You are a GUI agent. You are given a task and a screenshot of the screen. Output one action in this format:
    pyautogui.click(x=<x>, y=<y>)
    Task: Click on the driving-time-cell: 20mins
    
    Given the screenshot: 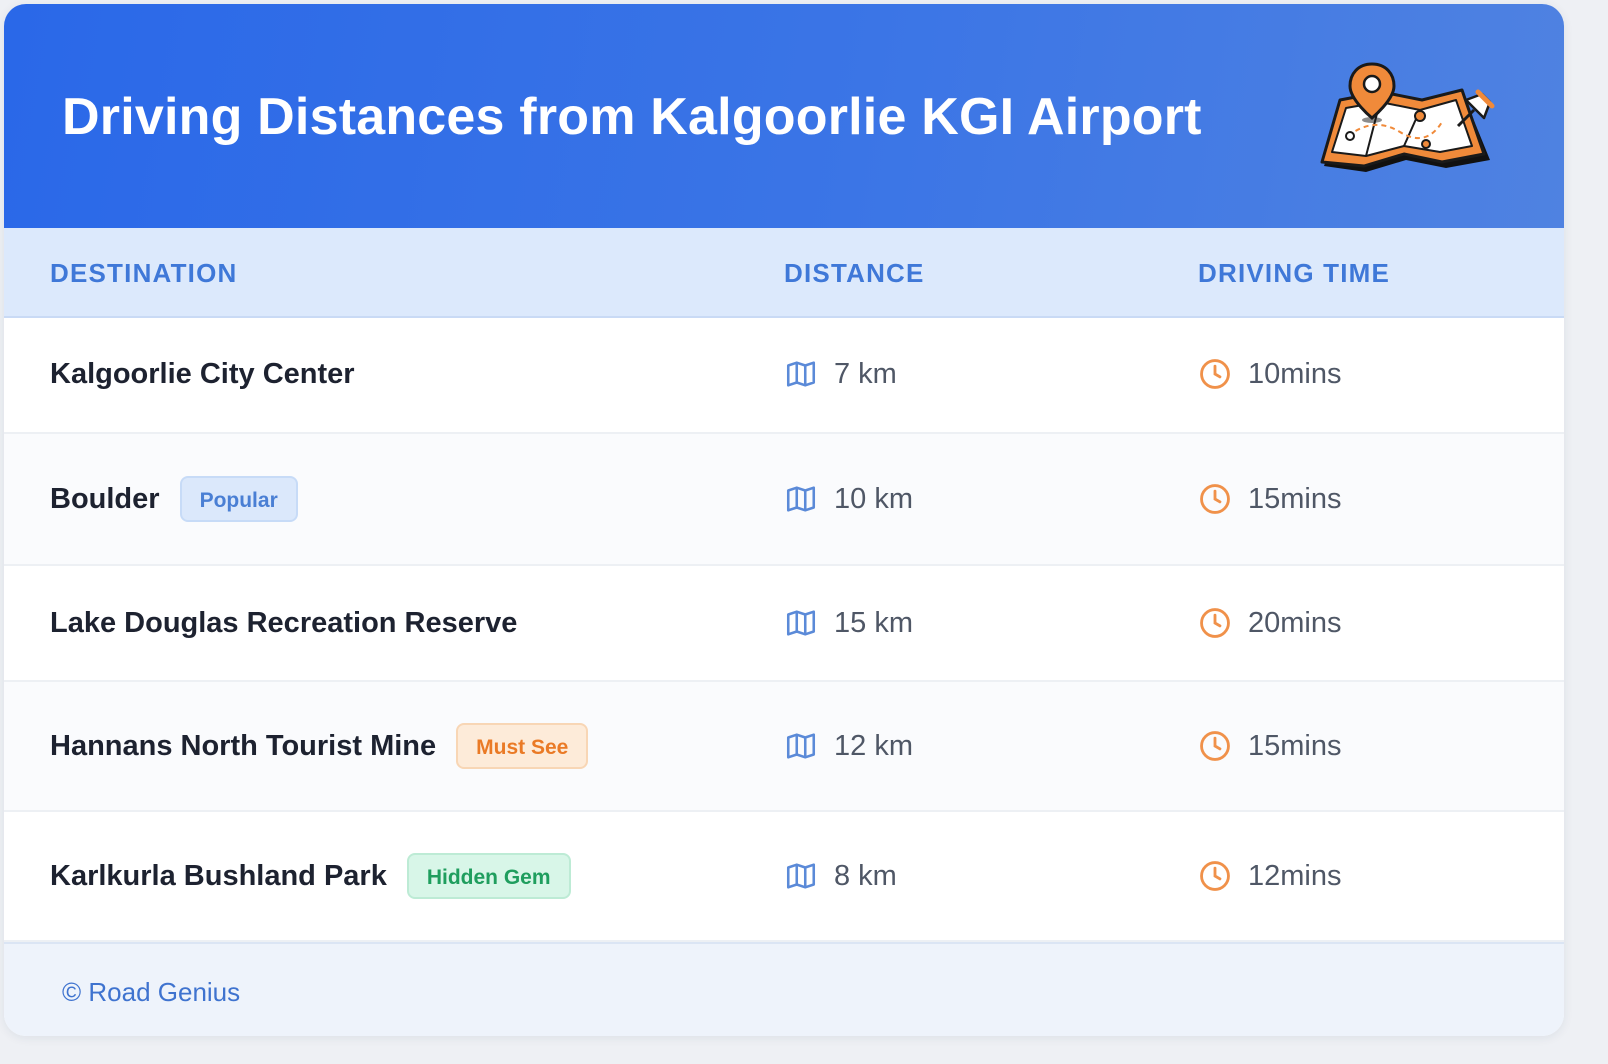 What is the action you would take?
    pyautogui.click(x=1270, y=623)
    